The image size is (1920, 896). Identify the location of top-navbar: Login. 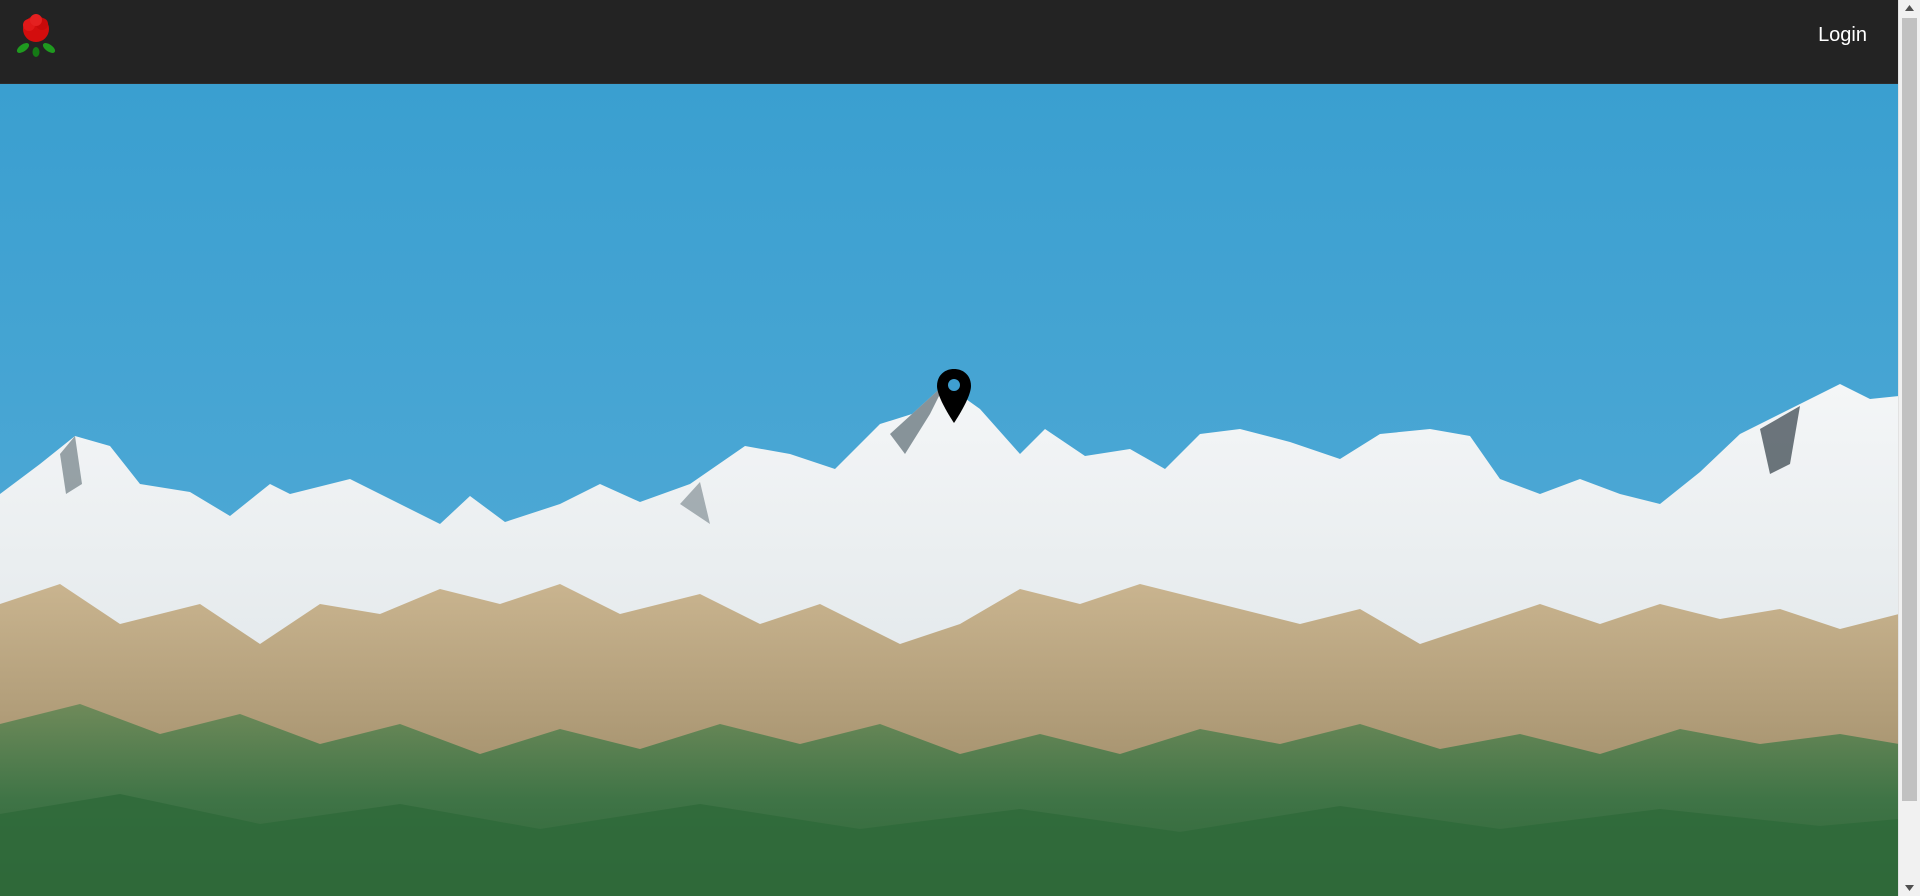
(949, 42).